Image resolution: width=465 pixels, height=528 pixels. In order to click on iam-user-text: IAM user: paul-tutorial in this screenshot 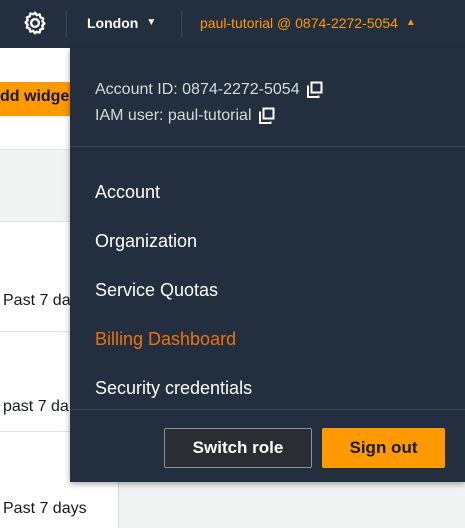, I will do `click(173, 115)`.